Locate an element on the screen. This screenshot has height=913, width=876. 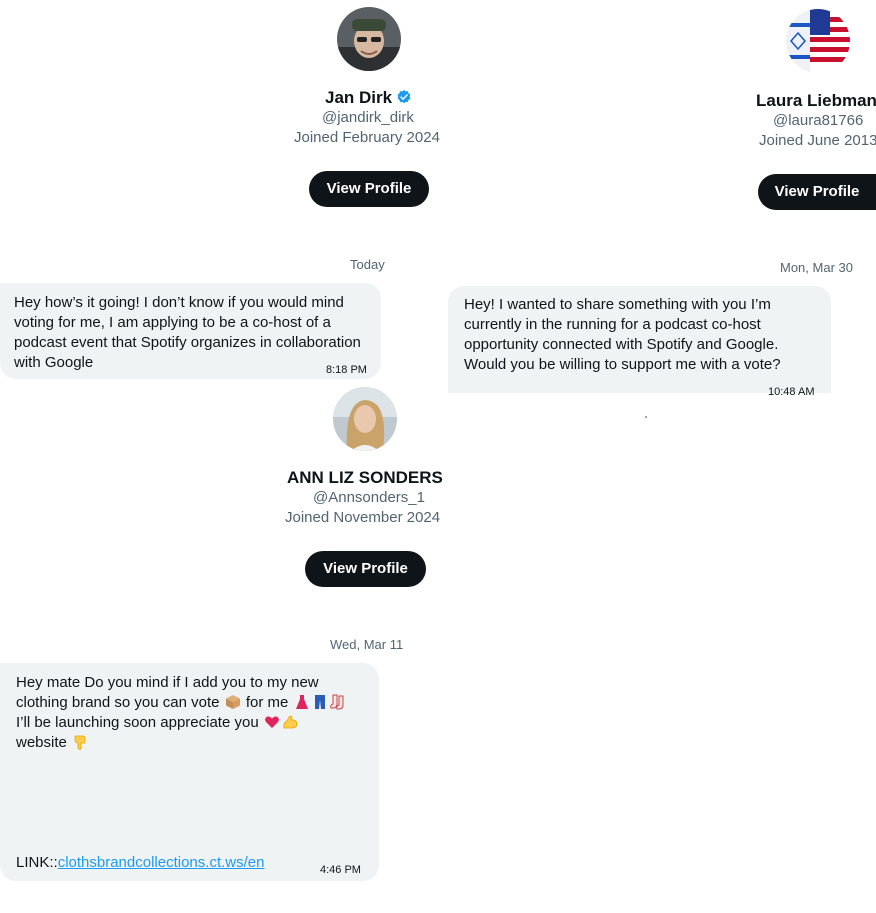
profile-name-jan: Jan Dirk is located at coordinates (368, 99).